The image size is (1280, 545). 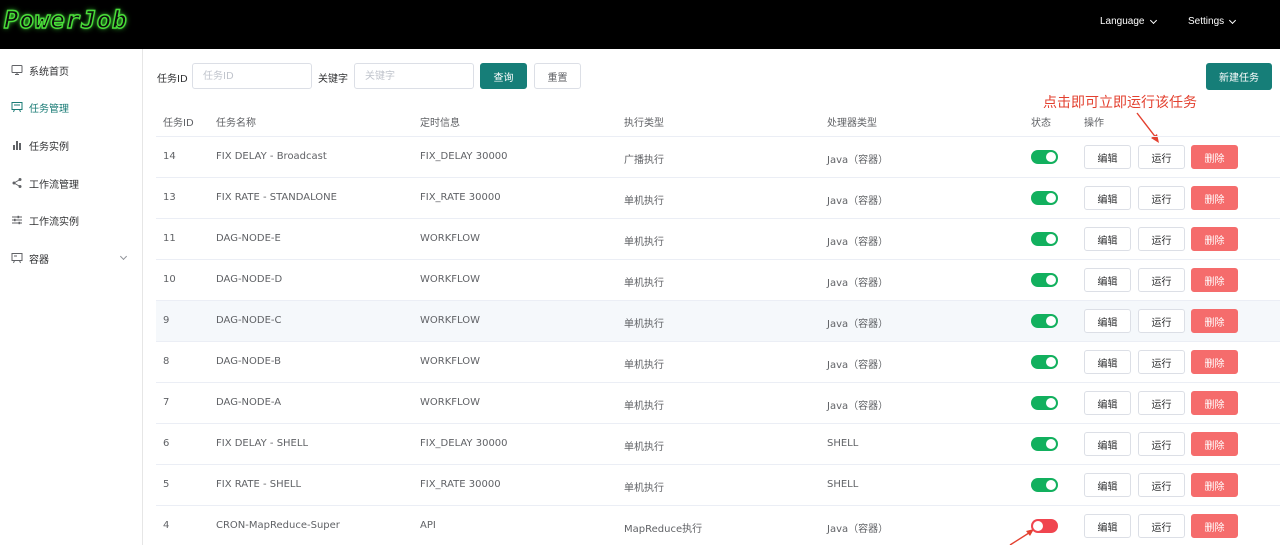 What do you see at coordinates (49, 147) in the screenshot?
I see `sidebar-item-label: 任务实例` at bounding box center [49, 147].